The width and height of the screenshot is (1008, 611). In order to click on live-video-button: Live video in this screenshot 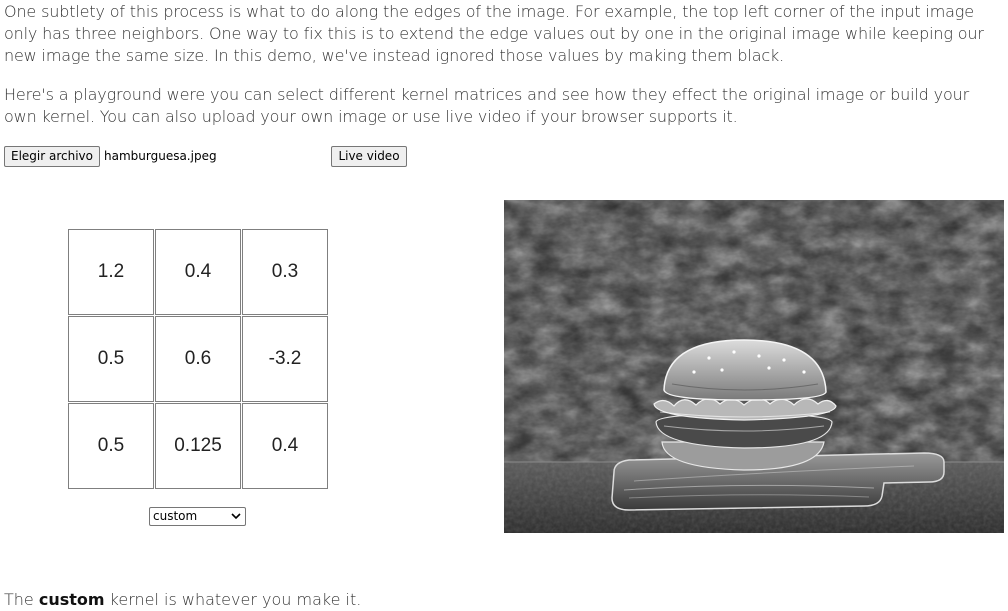, I will do `click(369, 156)`.